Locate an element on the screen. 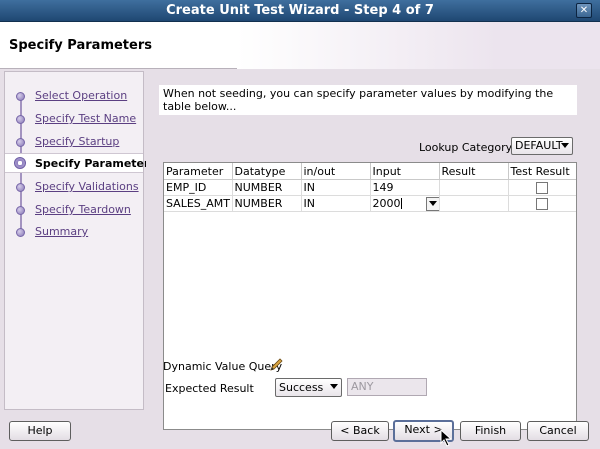 This screenshot has width=600, height=449. input-value: 2000 is located at coordinates (387, 203).